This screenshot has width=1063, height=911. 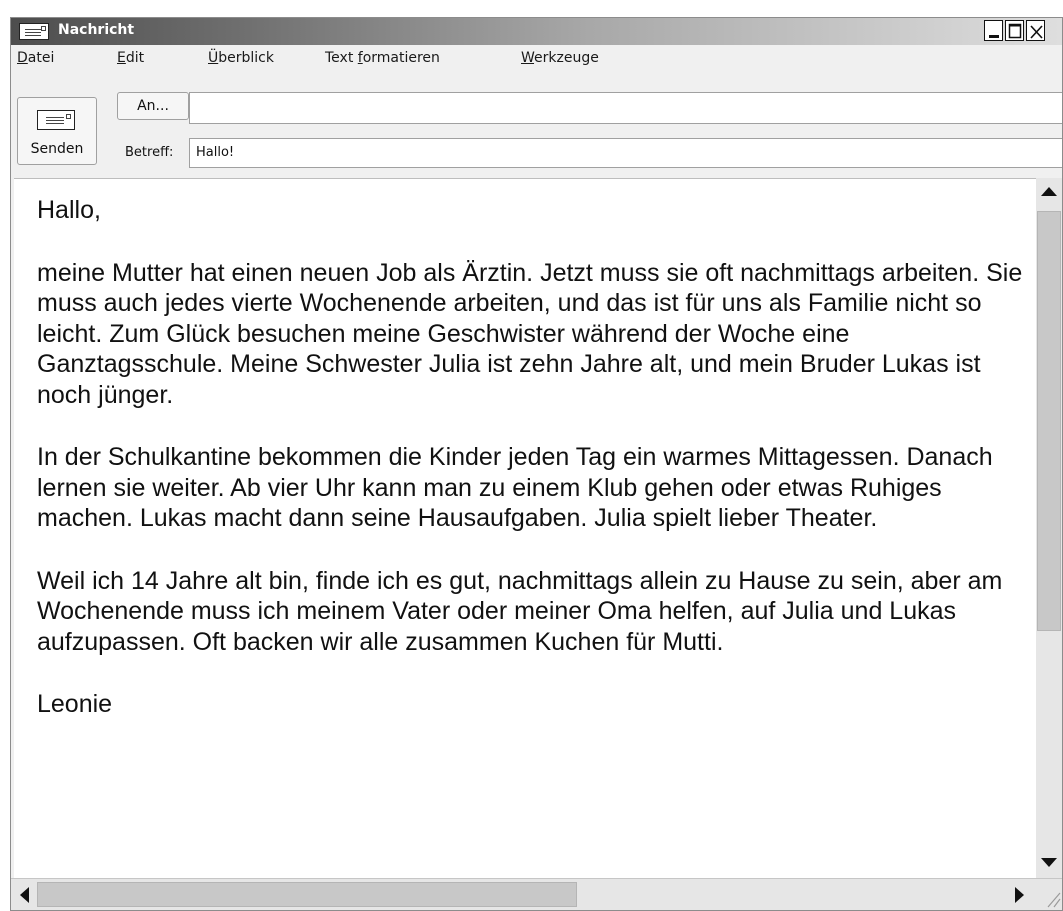 I want to click on close-button, so click(x=1035, y=30).